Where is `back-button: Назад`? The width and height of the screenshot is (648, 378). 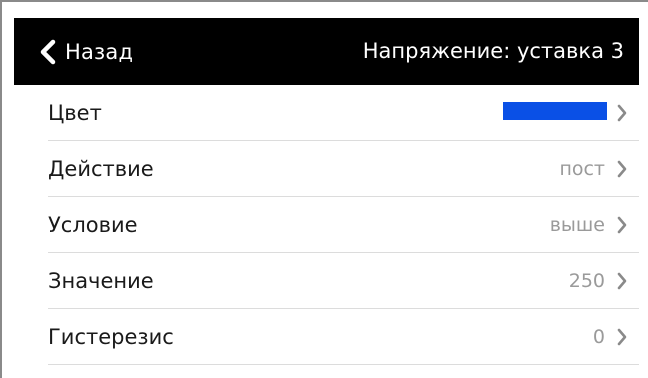 back-button: Назад is located at coordinates (73, 51).